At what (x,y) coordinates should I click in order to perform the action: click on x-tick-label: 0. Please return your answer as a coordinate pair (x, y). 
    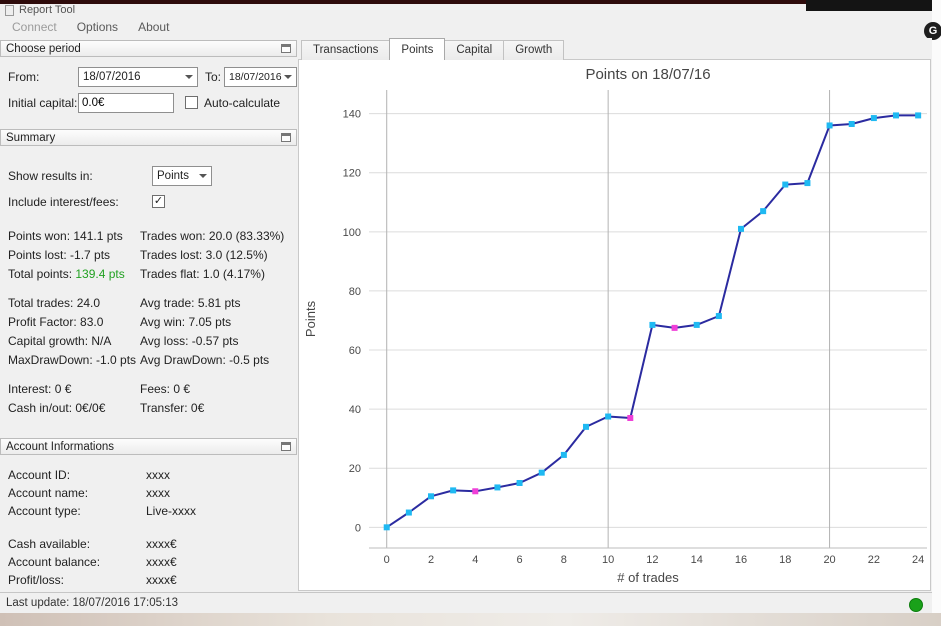
    Looking at the image, I should click on (387, 560).